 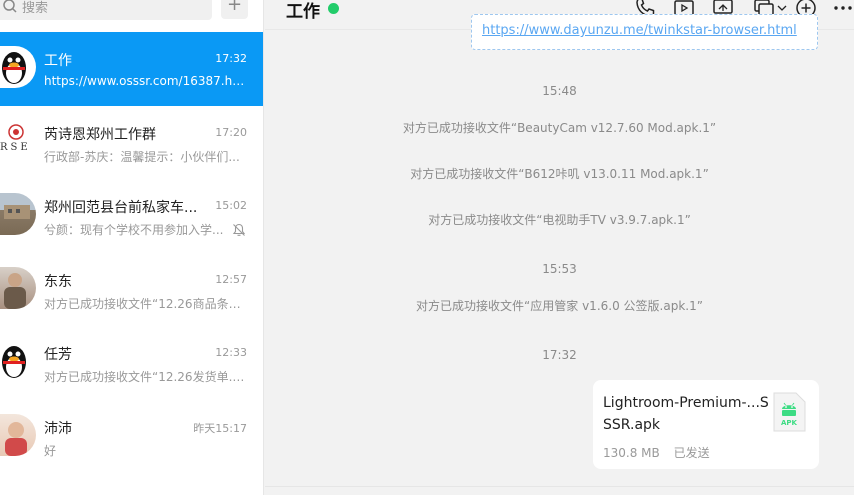 What do you see at coordinates (58, 428) in the screenshot?
I see `chat-name: 沛沛` at bounding box center [58, 428].